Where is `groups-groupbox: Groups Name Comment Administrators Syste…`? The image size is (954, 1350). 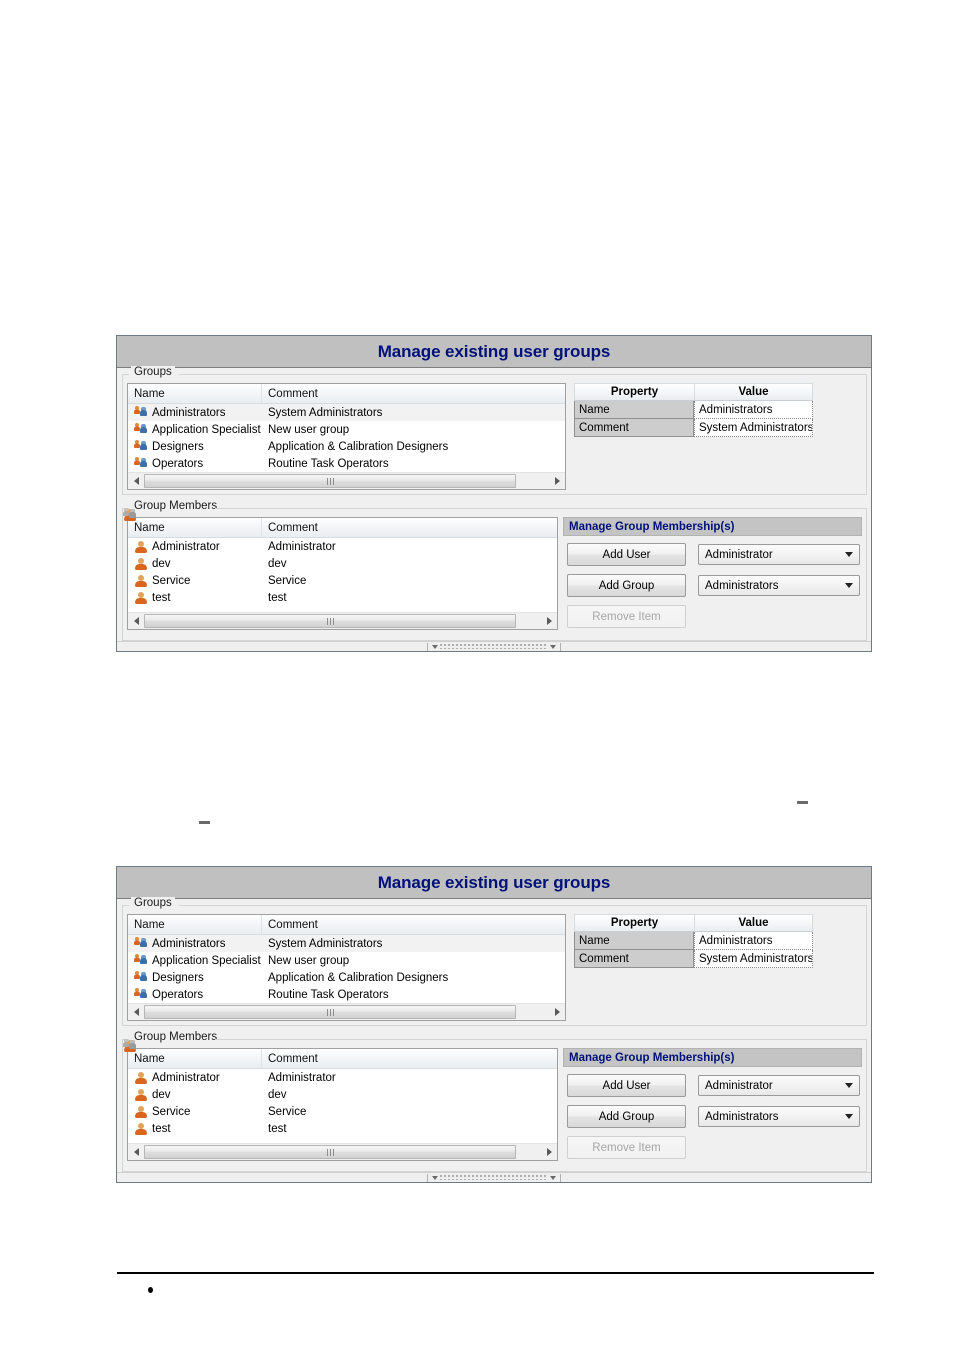 groups-groupbox: Groups Name Comment Administrators Syste… is located at coordinates (494, 430).